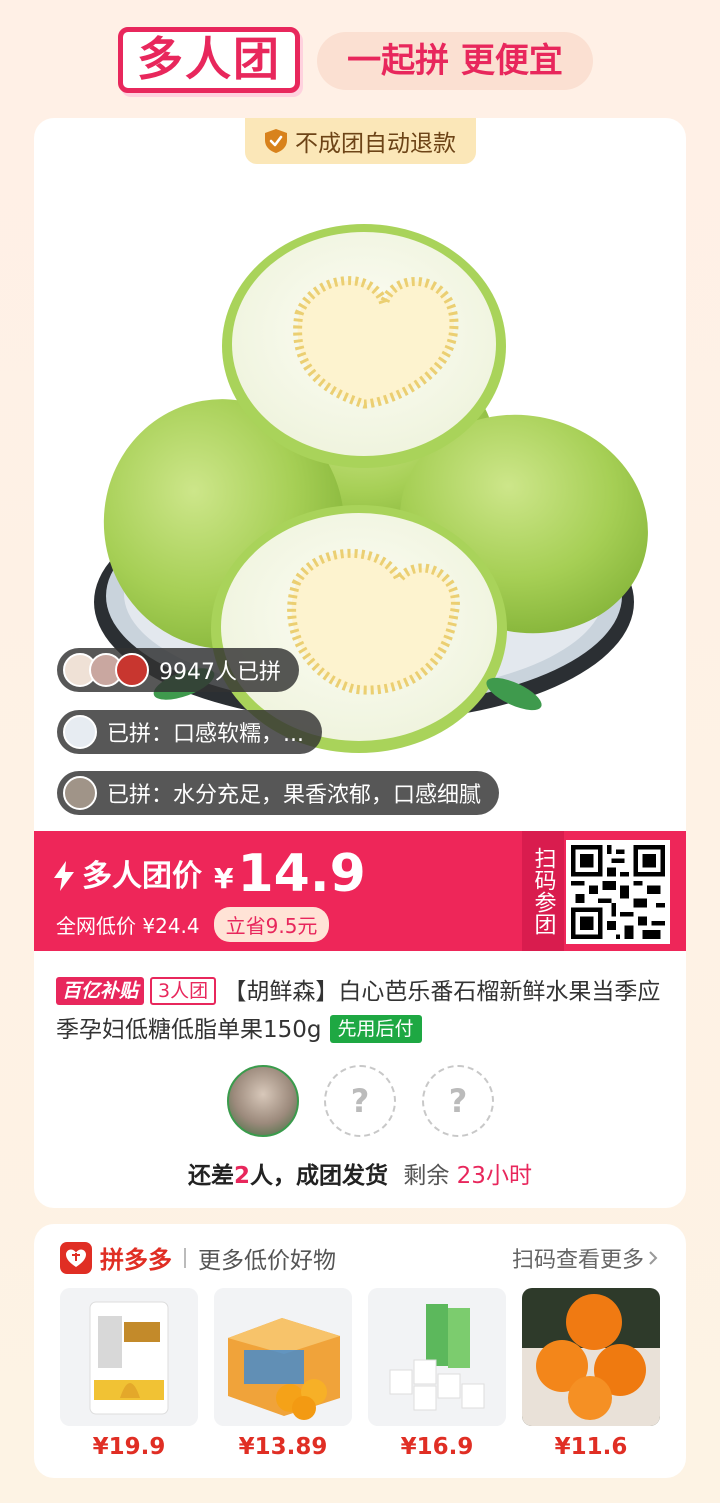 The height and width of the screenshot is (1503, 720). I want to click on group-price-label: 多人团价, so click(142, 876).